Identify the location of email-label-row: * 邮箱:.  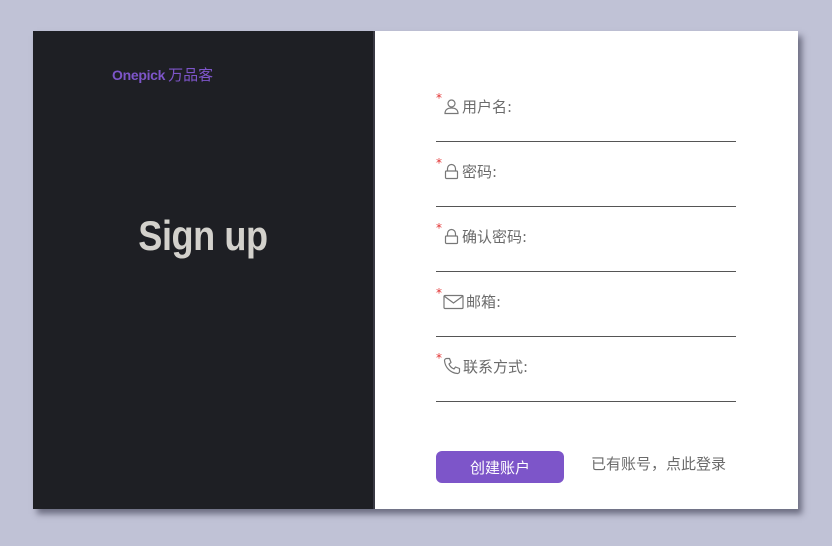
(586, 299).